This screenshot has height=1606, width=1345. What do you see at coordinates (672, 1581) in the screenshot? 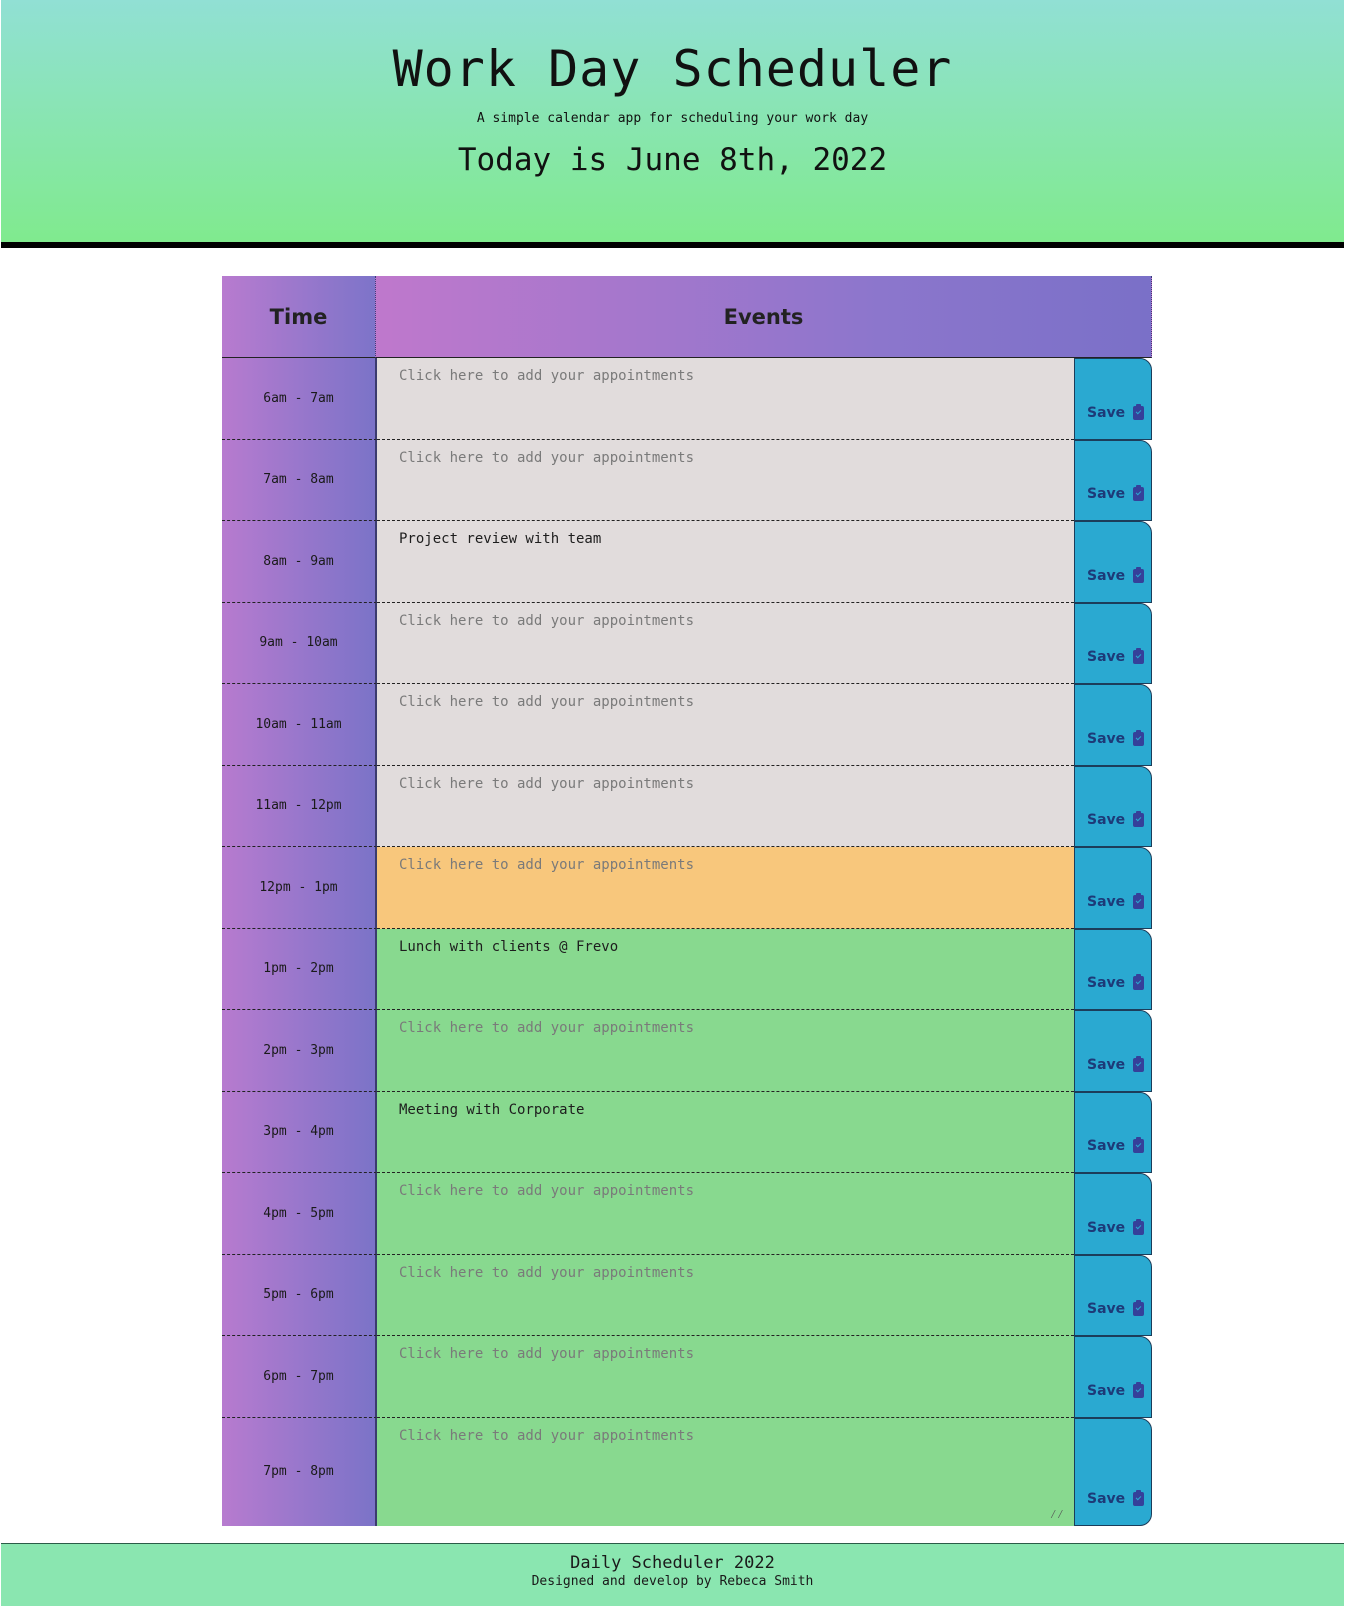
I see `footer-credit: Designed and develop by Rebeca Smith` at bounding box center [672, 1581].